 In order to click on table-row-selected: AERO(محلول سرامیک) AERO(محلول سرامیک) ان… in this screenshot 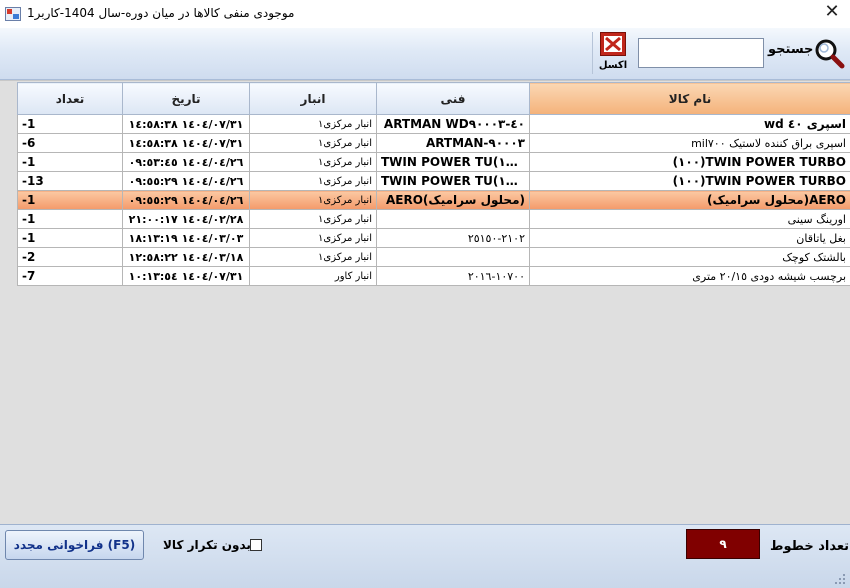, I will do `click(433, 200)`.